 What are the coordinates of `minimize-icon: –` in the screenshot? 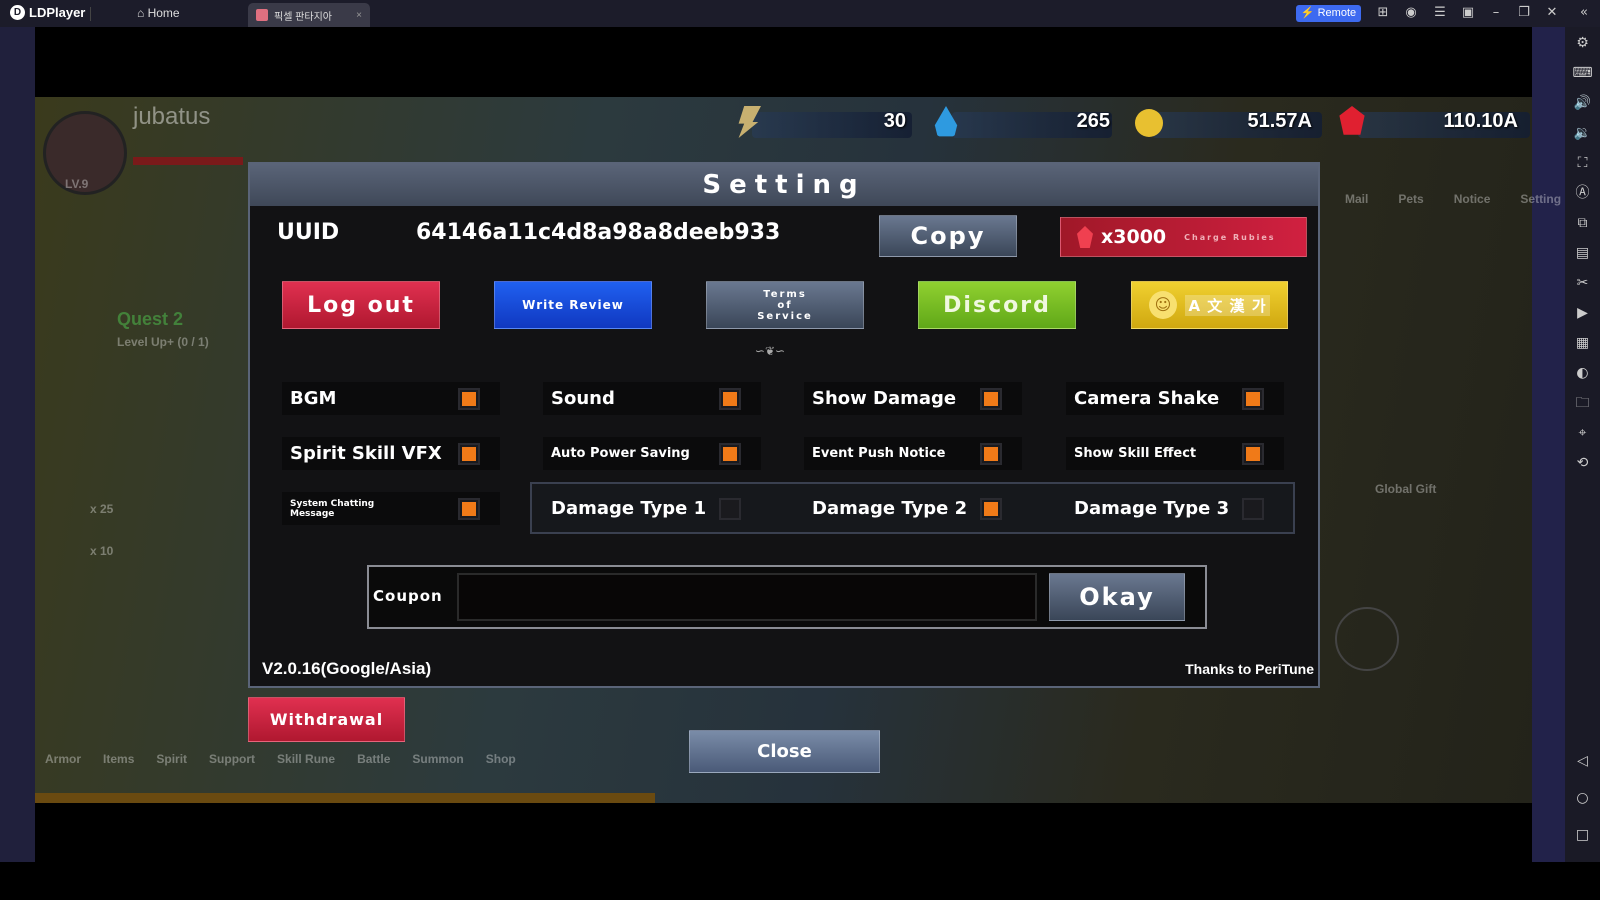 It's located at (1496, 13).